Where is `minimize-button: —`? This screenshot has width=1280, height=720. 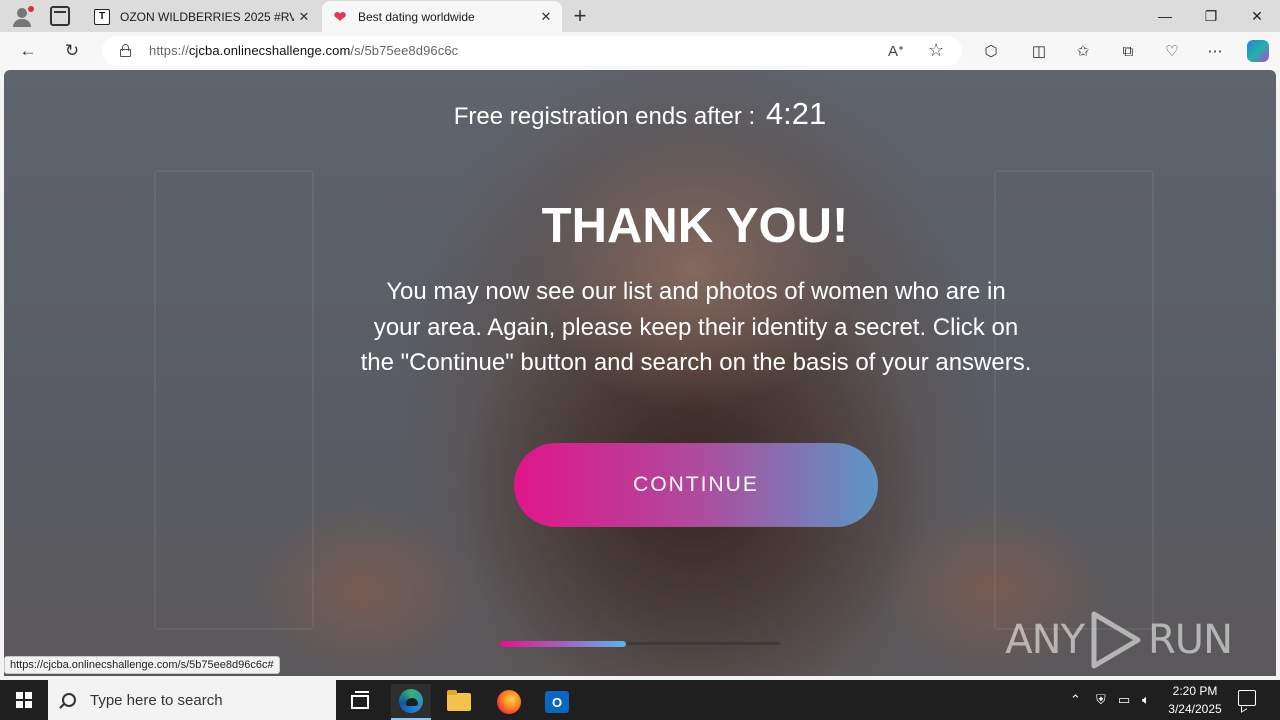 minimize-button: — is located at coordinates (1165, 16).